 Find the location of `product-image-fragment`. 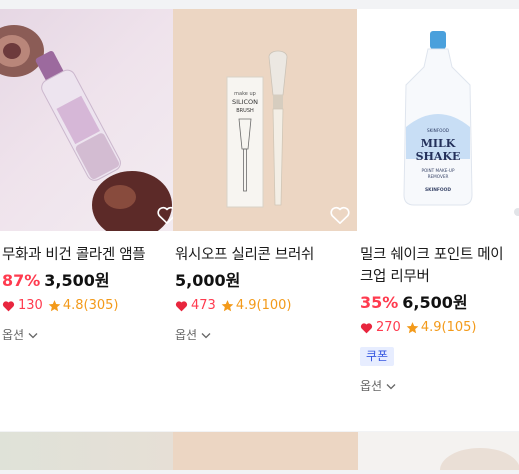

product-image-fragment is located at coordinates (479, 461).